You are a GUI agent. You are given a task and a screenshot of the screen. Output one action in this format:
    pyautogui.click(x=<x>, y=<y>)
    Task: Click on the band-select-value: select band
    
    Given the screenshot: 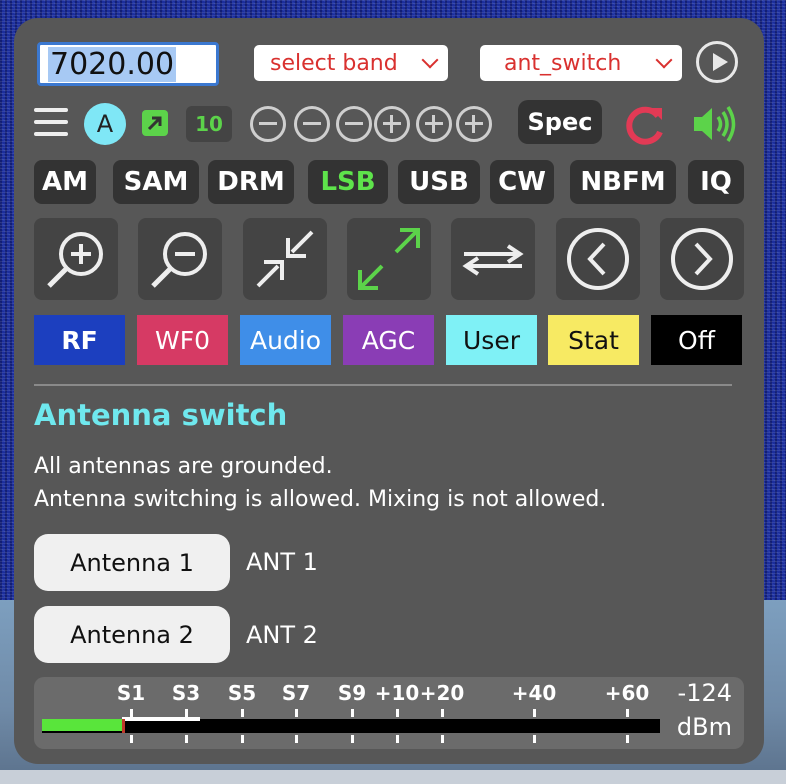 What is the action you would take?
    pyautogui.click(x=334, y=63)
    